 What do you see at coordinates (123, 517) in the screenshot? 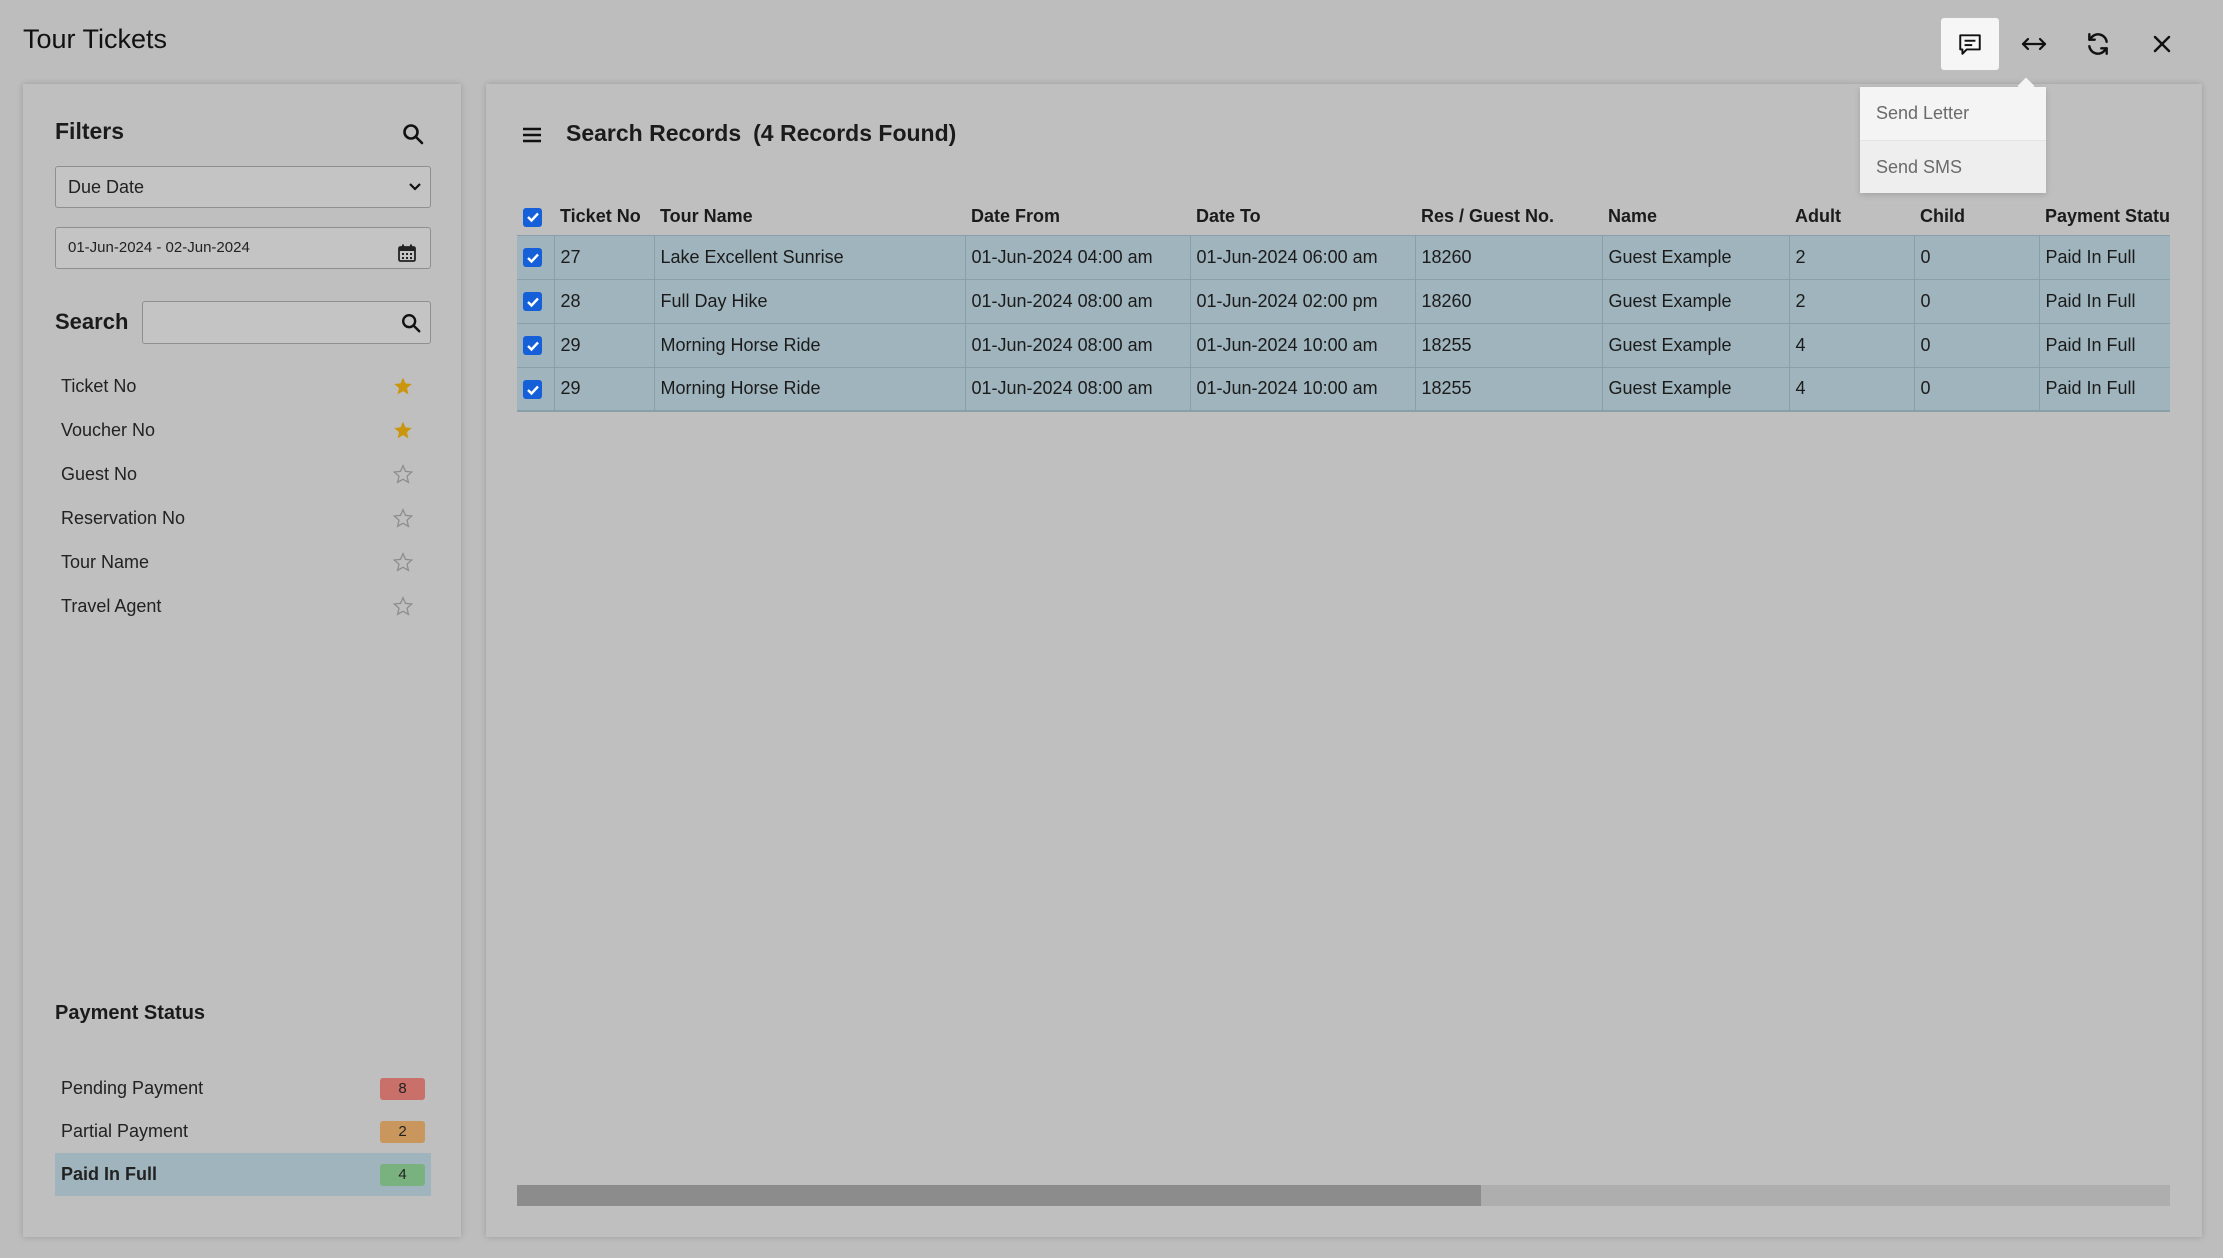
I see `field-item-label: Reservation No` at bounding box center [123, 517].